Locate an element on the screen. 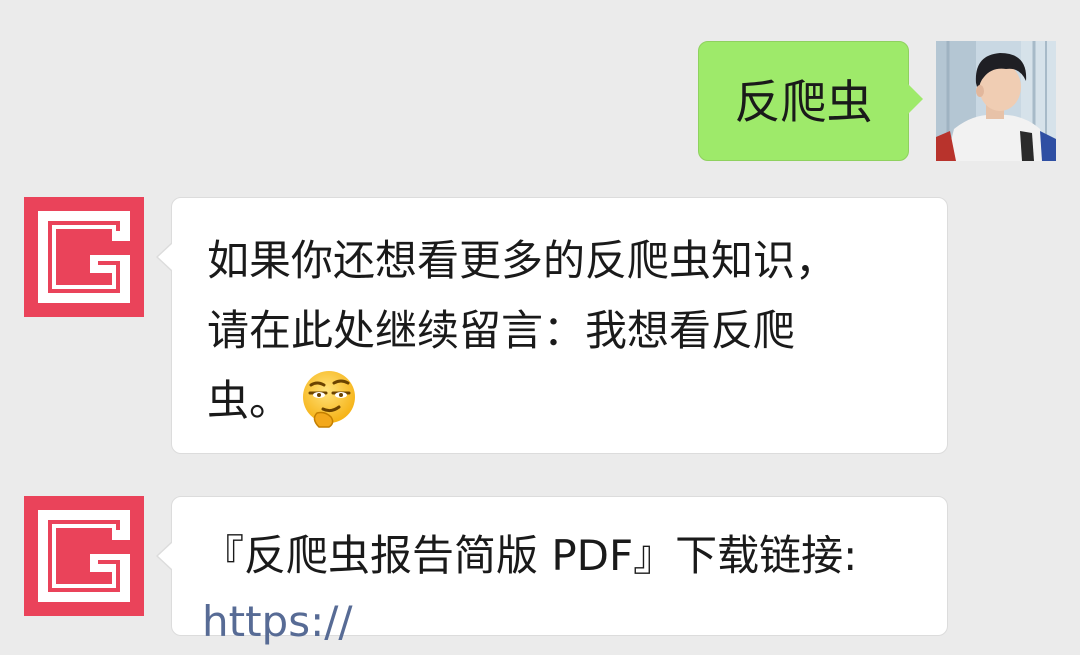 Image resolution: width=1080 pixels, height=655 pixels. message-text: 『反爬虫报告简版 PDF』下载链接: is located at coordinates (530, 555).